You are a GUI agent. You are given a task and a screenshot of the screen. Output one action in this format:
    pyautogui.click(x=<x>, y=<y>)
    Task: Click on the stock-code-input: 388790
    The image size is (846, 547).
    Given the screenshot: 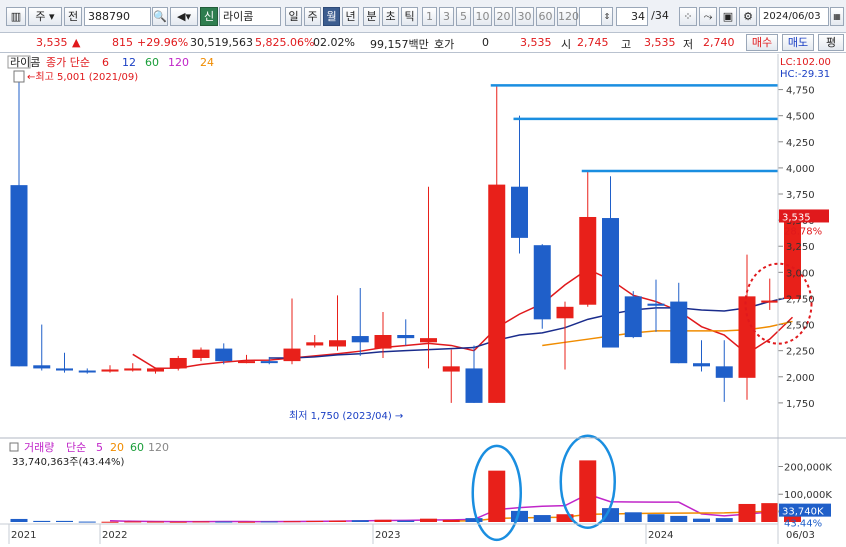 What is the action you would take?
    pyautogui.click(x=117, y=16)
    